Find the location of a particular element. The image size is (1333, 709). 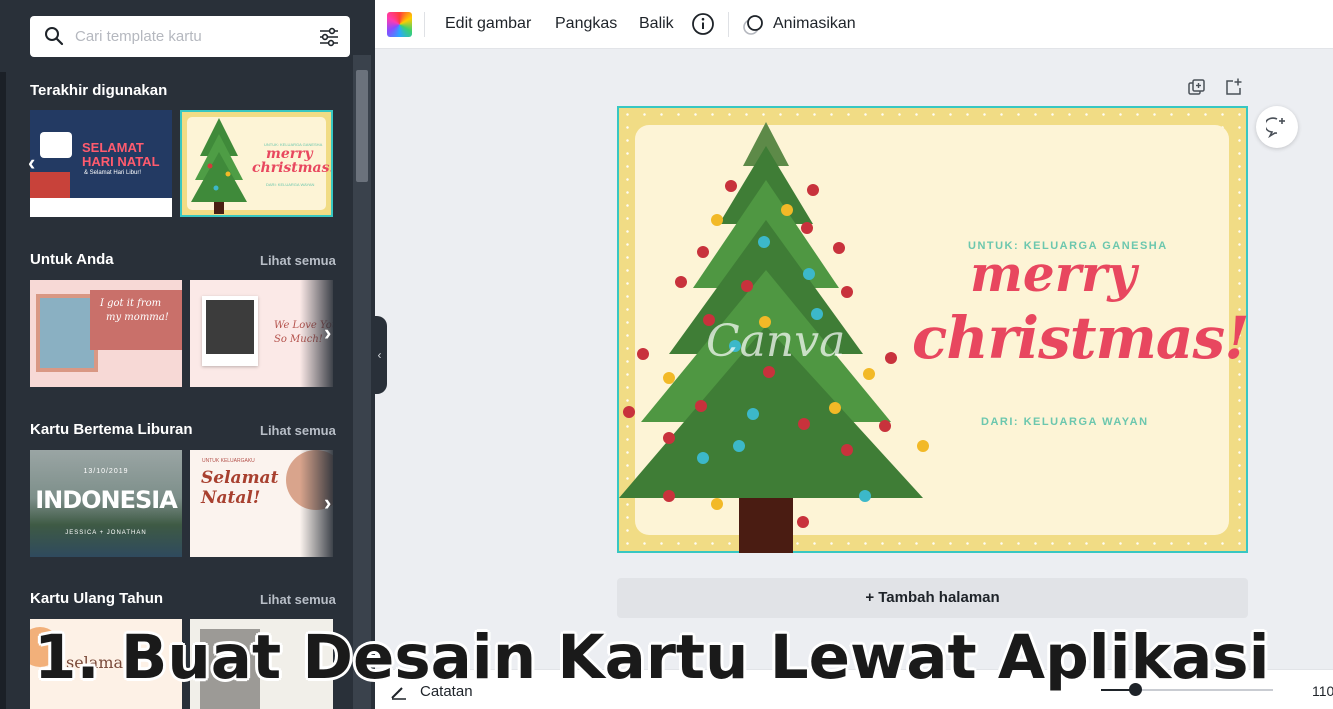

thumb-text: christmas! is located at coordinates (292, 168).